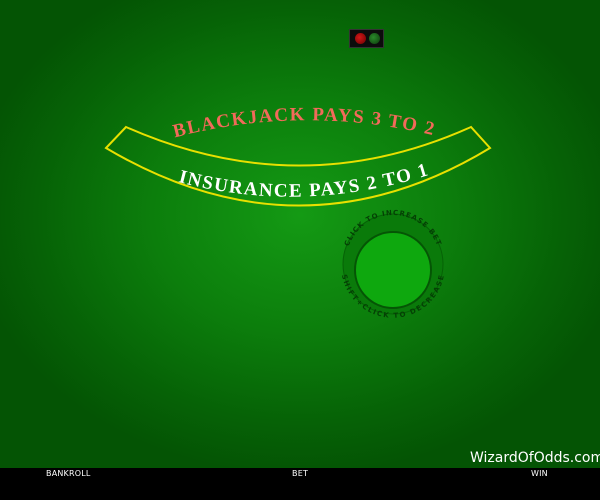 This screenshot has height=500, width=600. What do you see at coordinates (539, 473) in the screenshot?
I see `win-label: WIN` at bounding box center [539, 473].